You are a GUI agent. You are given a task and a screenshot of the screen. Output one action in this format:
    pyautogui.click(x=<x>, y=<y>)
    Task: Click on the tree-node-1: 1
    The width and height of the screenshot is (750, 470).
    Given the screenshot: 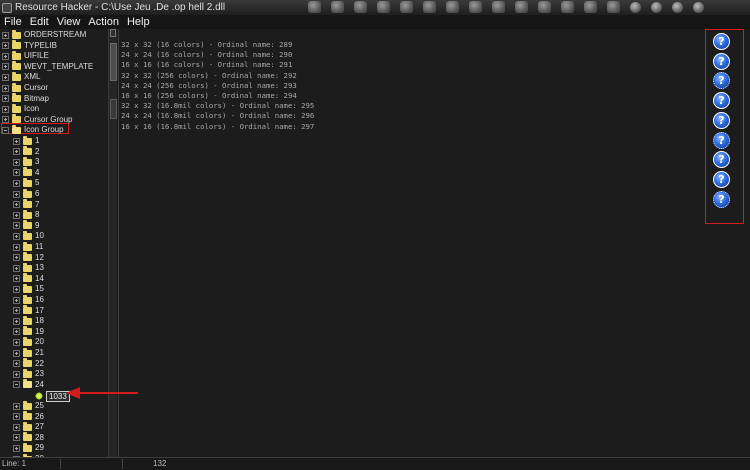 What is the action you would take?
    pyautogui.click(x=26, y=140)
    